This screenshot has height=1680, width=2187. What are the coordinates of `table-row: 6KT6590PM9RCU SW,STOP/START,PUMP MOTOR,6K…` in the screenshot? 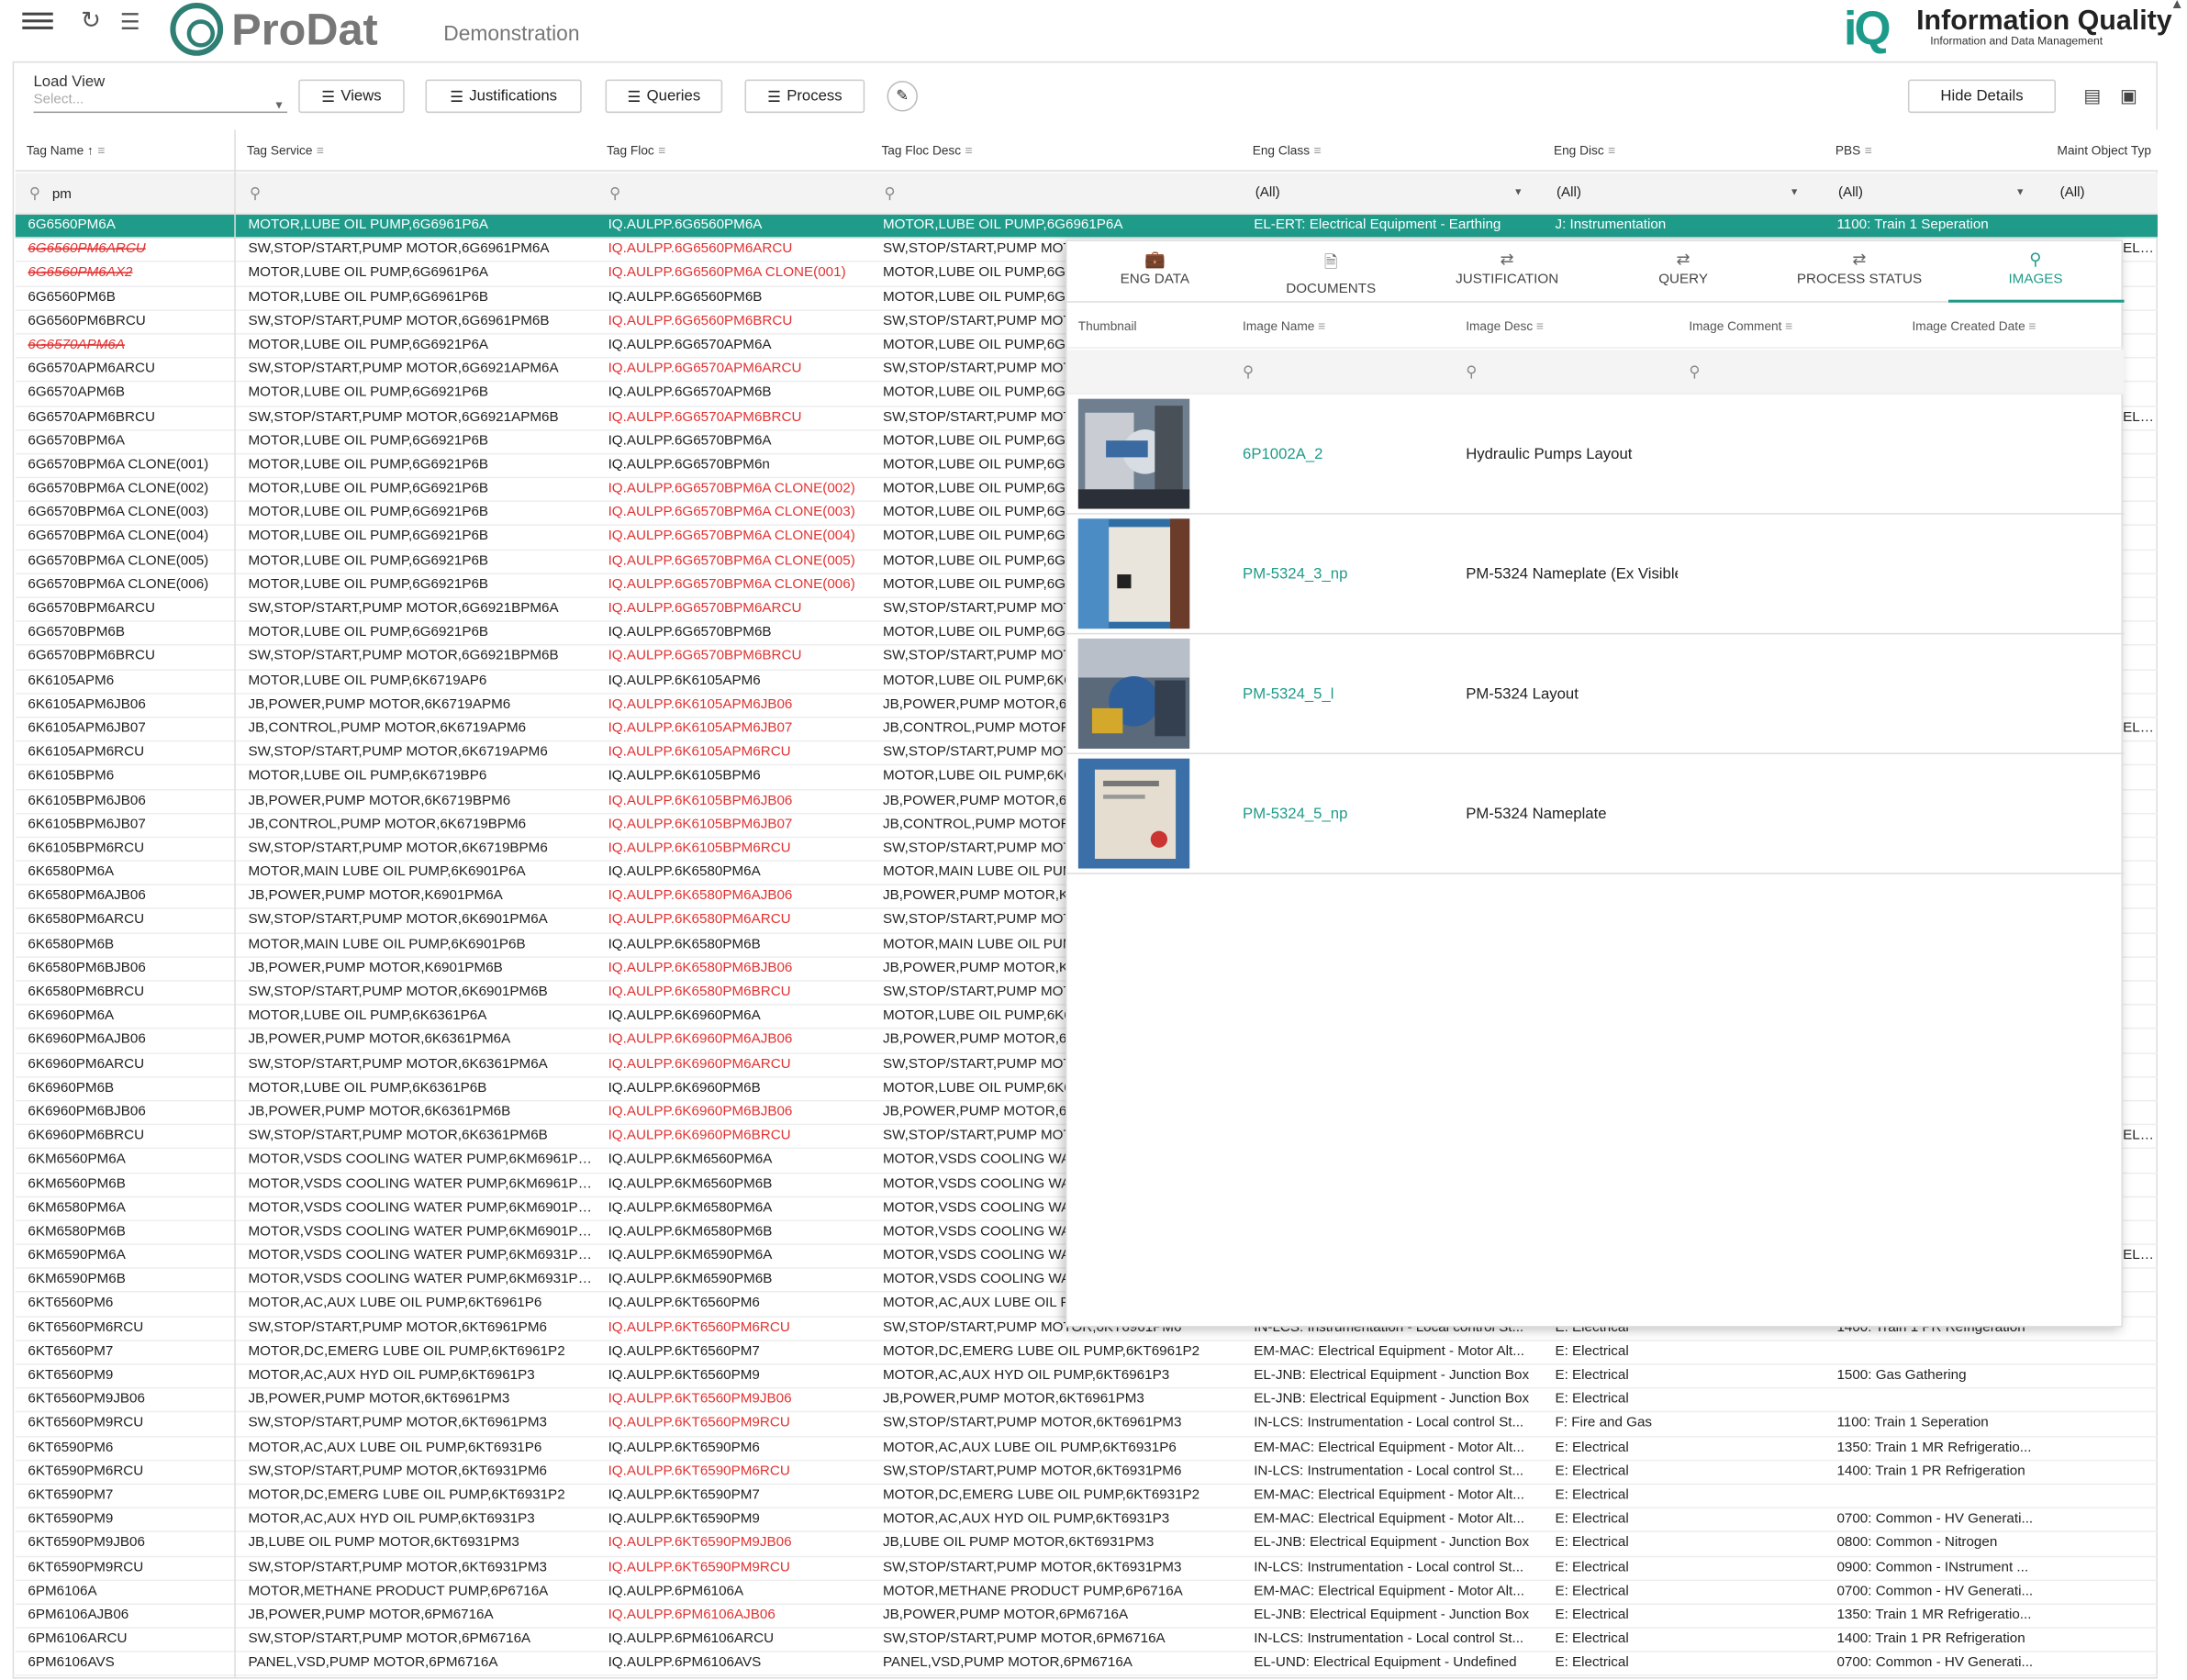 It's located at (1086, 1569).